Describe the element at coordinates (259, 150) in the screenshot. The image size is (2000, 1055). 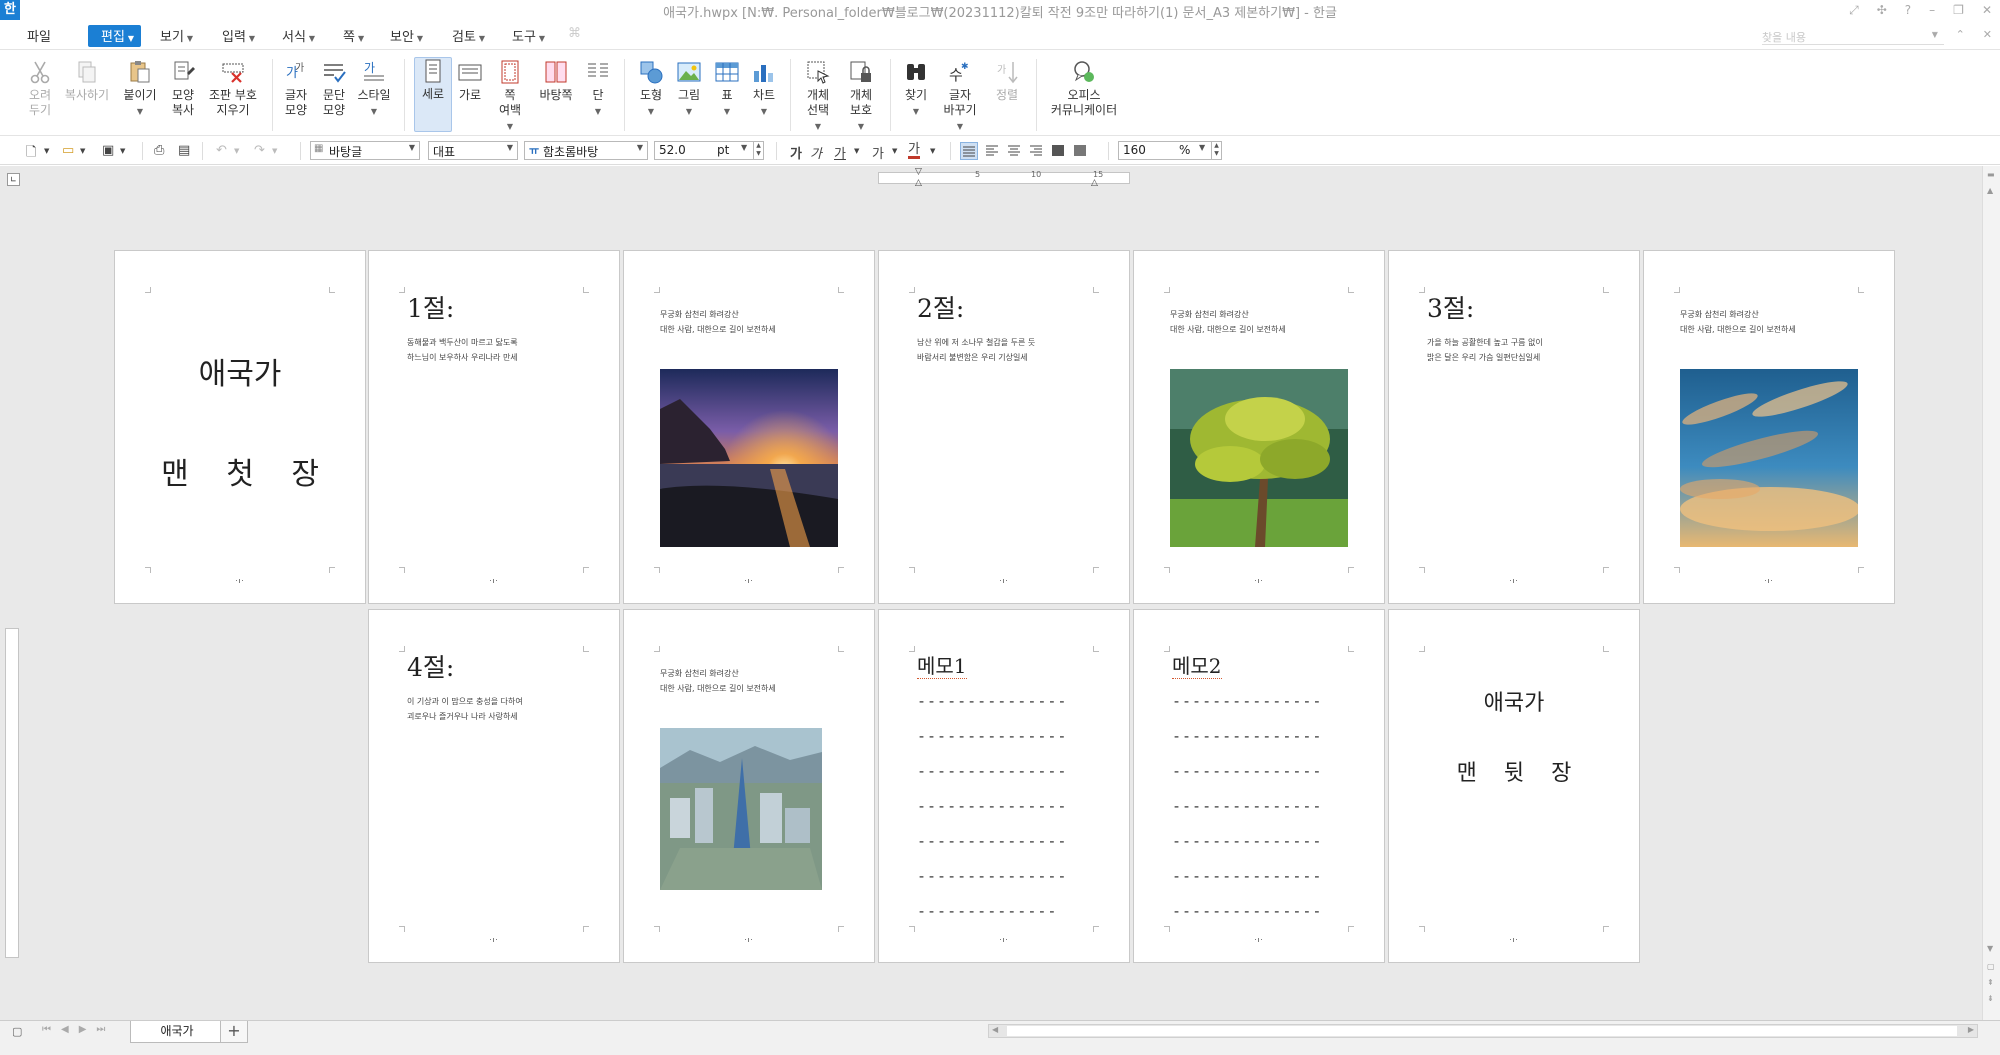
I see `redo-icon: ↷` at that location.